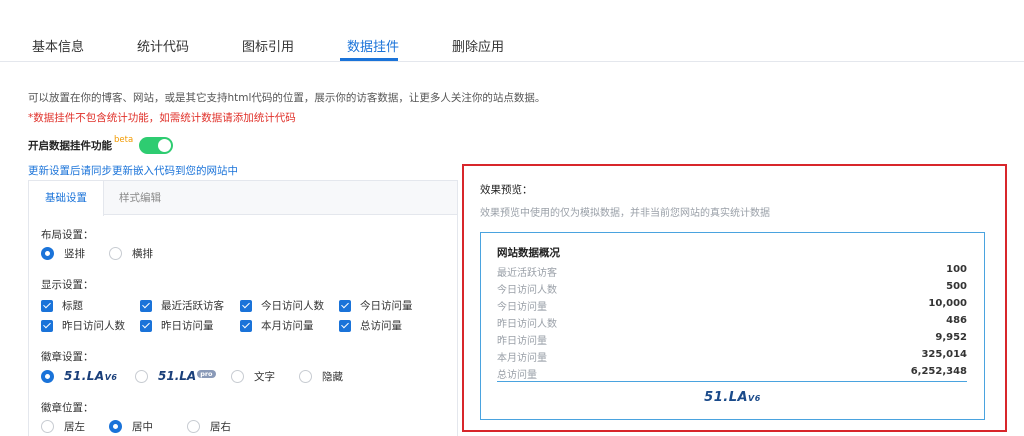 The image size is (1024, 436). Describe the element at coordinates (165, 145) in the screenshot. I see `toggle-knob` at that location.